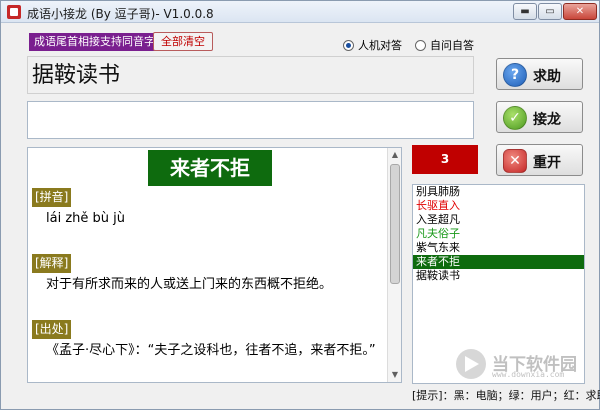 Image resolution: width=600 pixels, height=410 pixels. I want to click on history-item: 长驱直入, so click(498, 206).